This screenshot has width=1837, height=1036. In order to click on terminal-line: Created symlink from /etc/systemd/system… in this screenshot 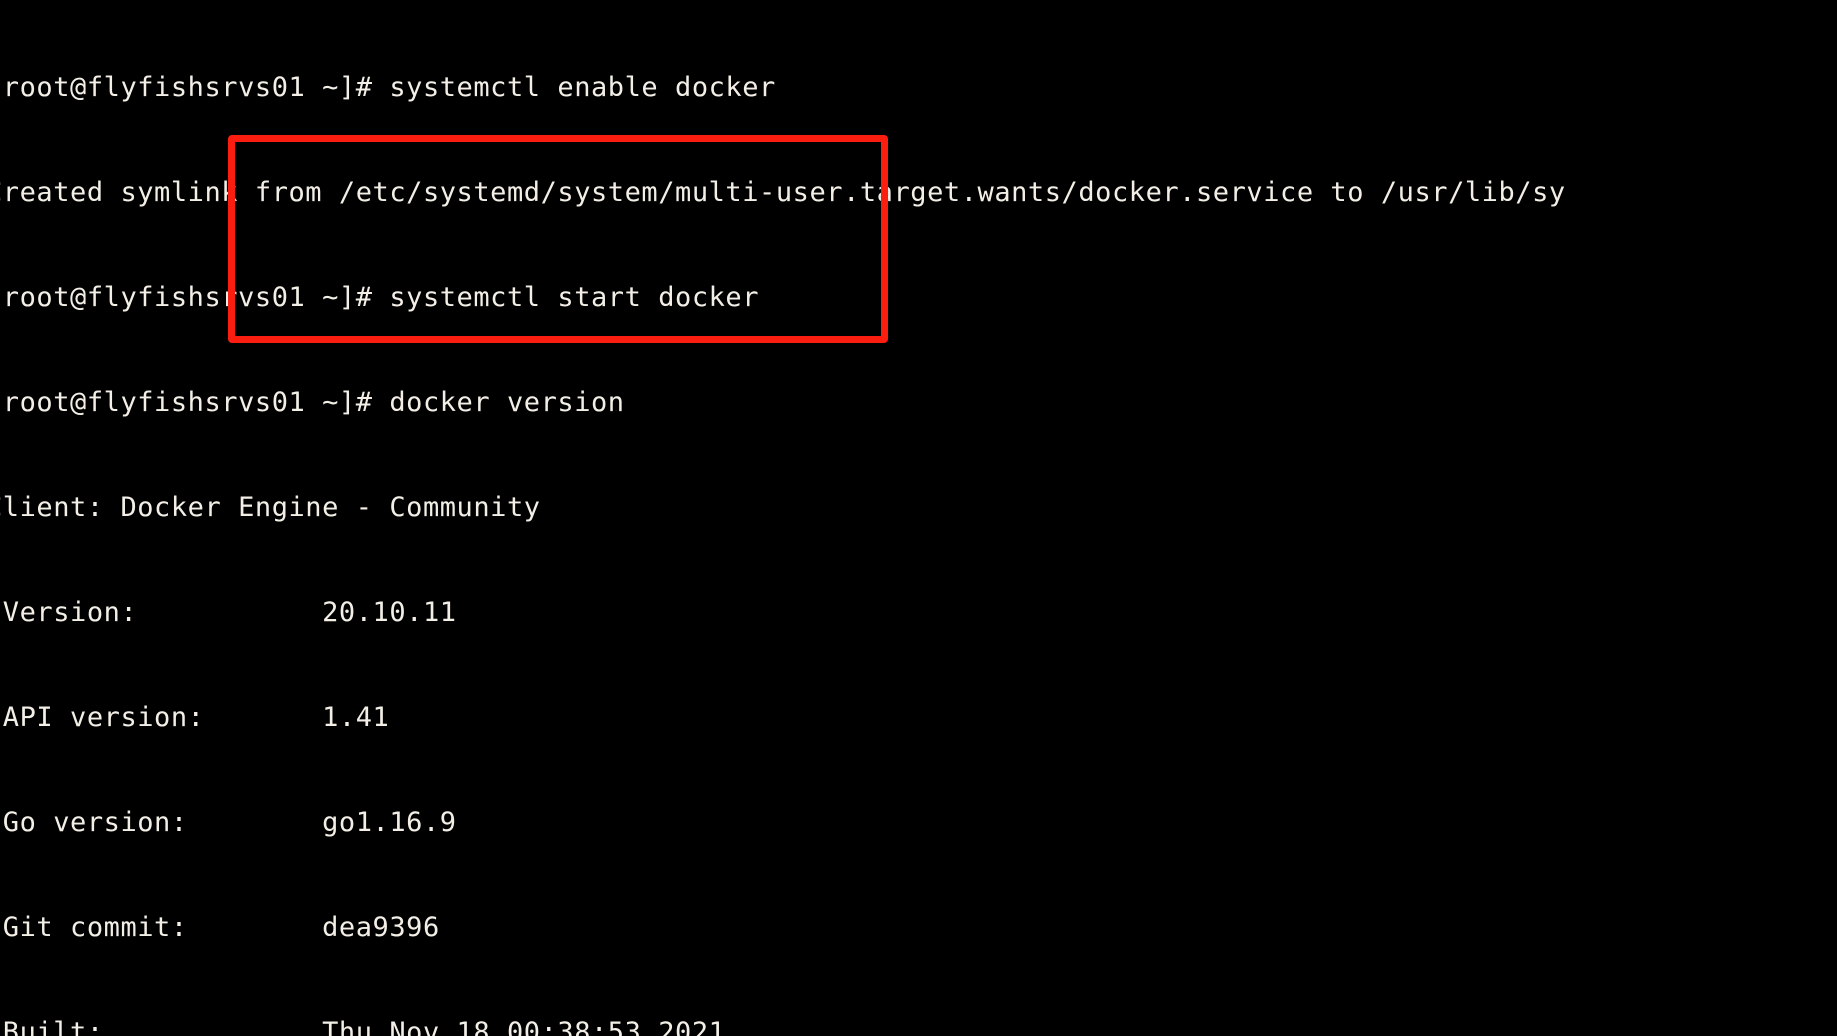, I will do `click(783, 192)`.